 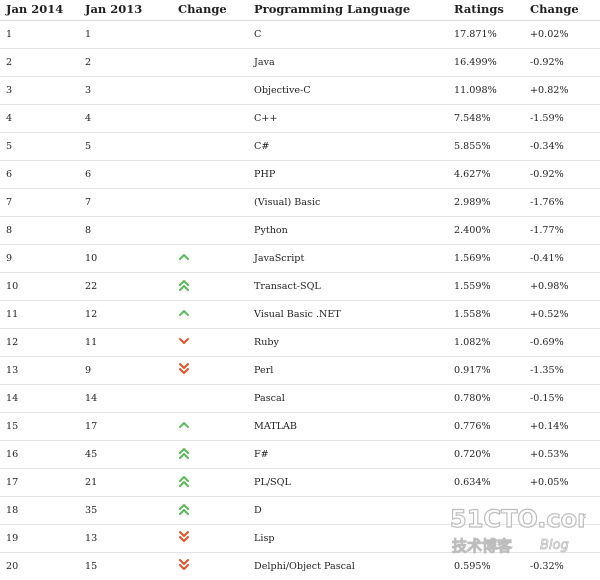 What do you see at coordinates (39, 539) in the screenshot?
I see `rank-2014: 19` at bounding box center [39, 539].